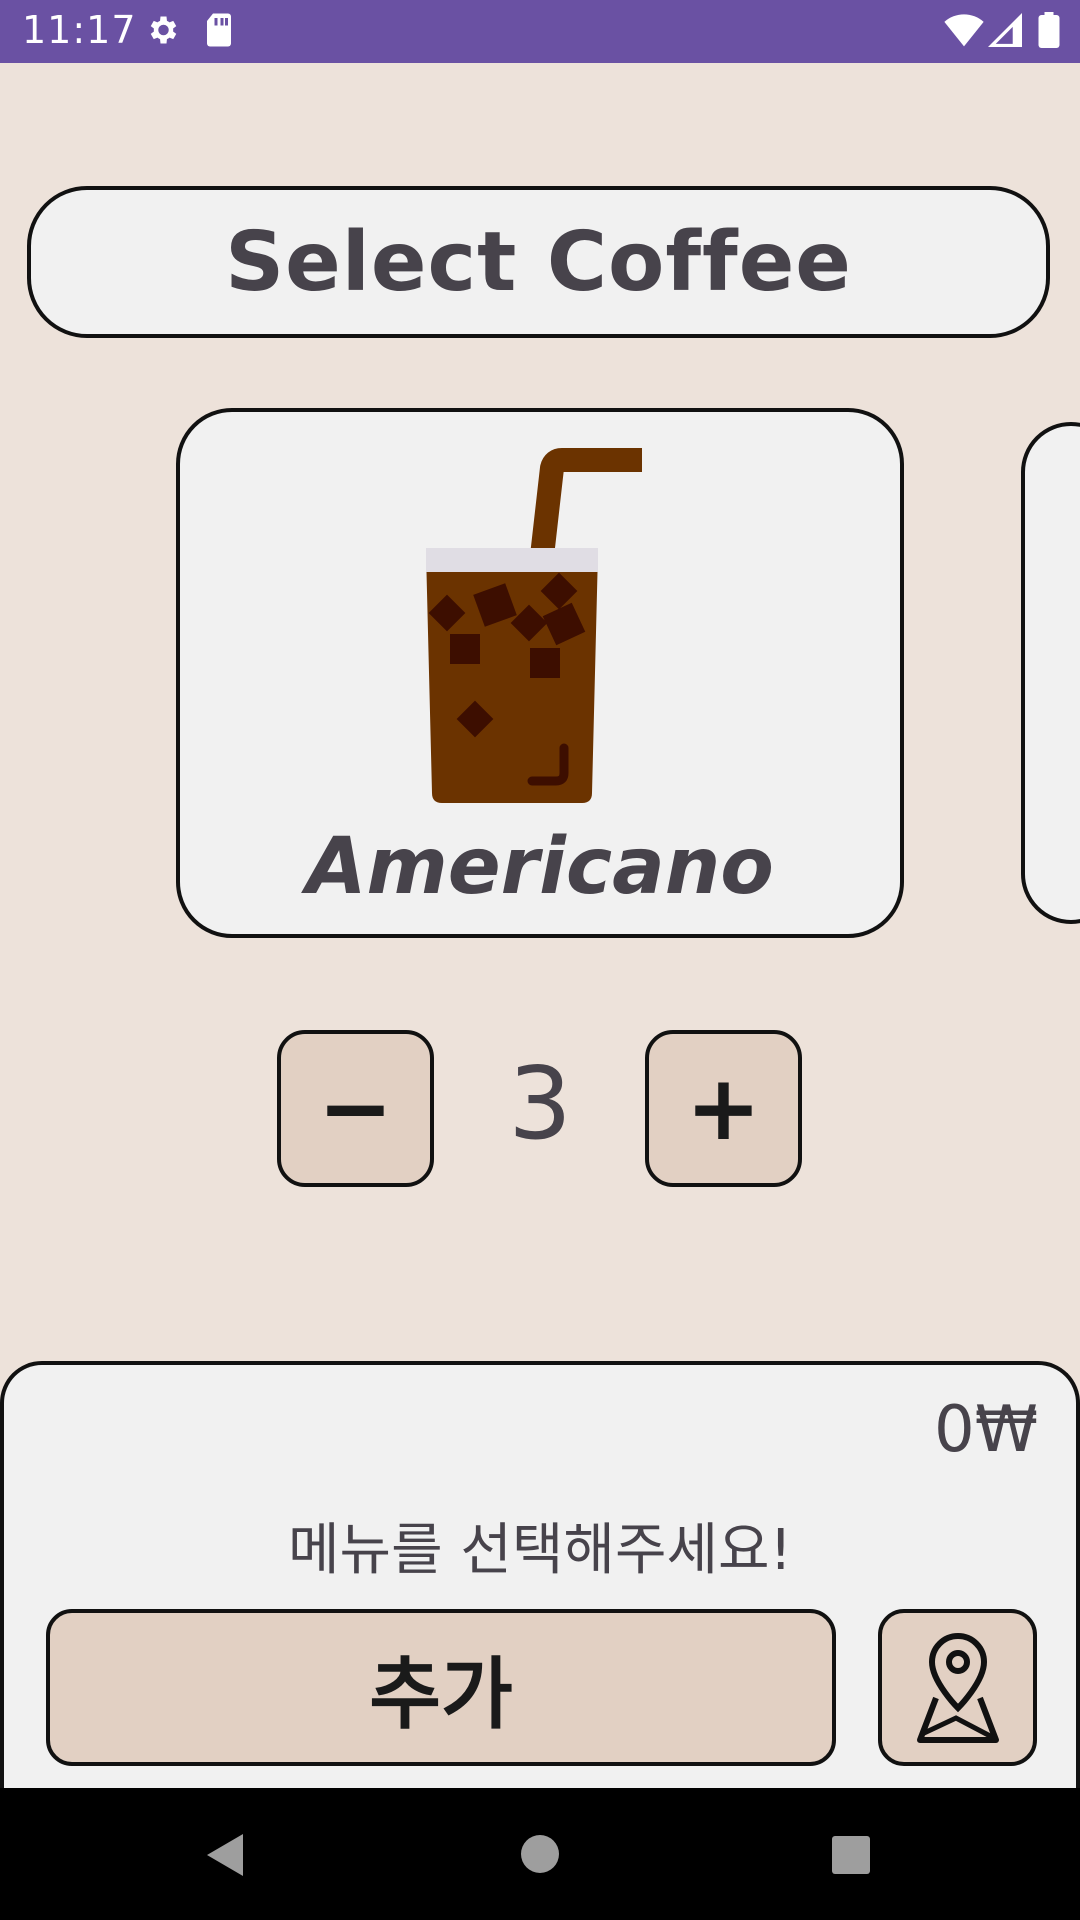  I want to click on status-message: 메뉴를 선택해주세요!, so click(540, 1550).